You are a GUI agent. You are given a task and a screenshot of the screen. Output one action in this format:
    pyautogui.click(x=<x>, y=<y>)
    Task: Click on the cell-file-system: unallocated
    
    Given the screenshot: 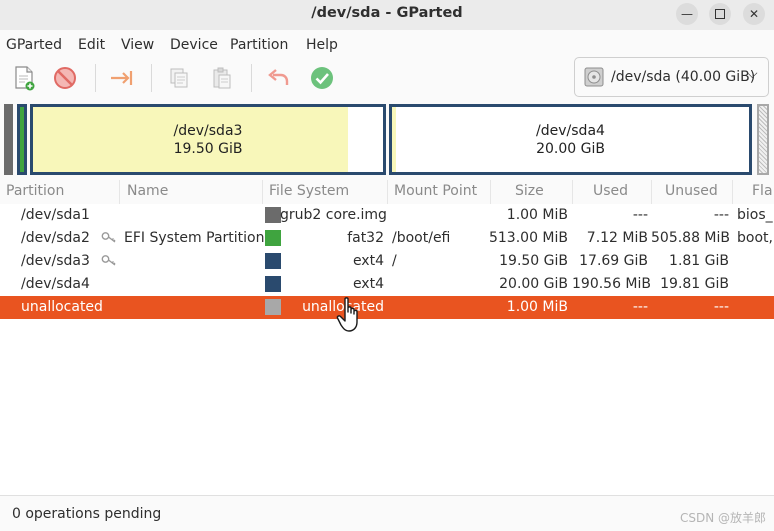 What is the action you would take?
    pyautogui.click(x=343, y=307)
    